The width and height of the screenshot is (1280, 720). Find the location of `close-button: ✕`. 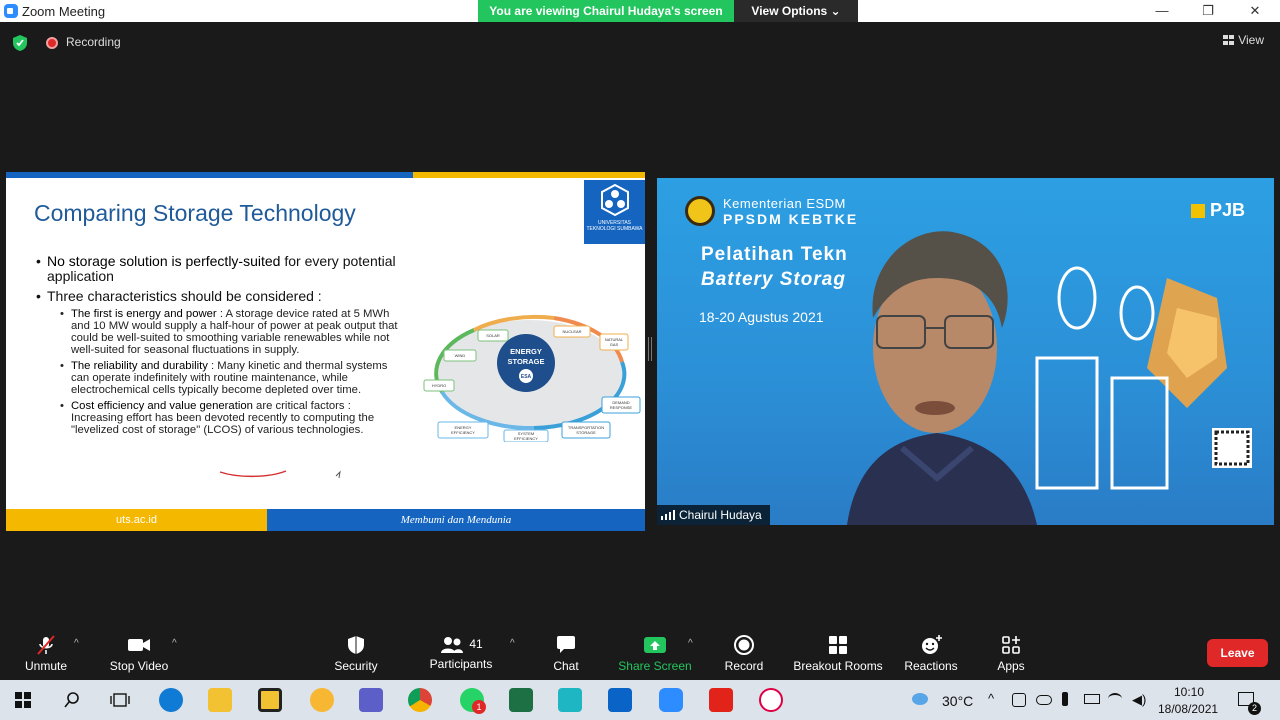

close-button: ✕ is located at coordinates (1255, 11).